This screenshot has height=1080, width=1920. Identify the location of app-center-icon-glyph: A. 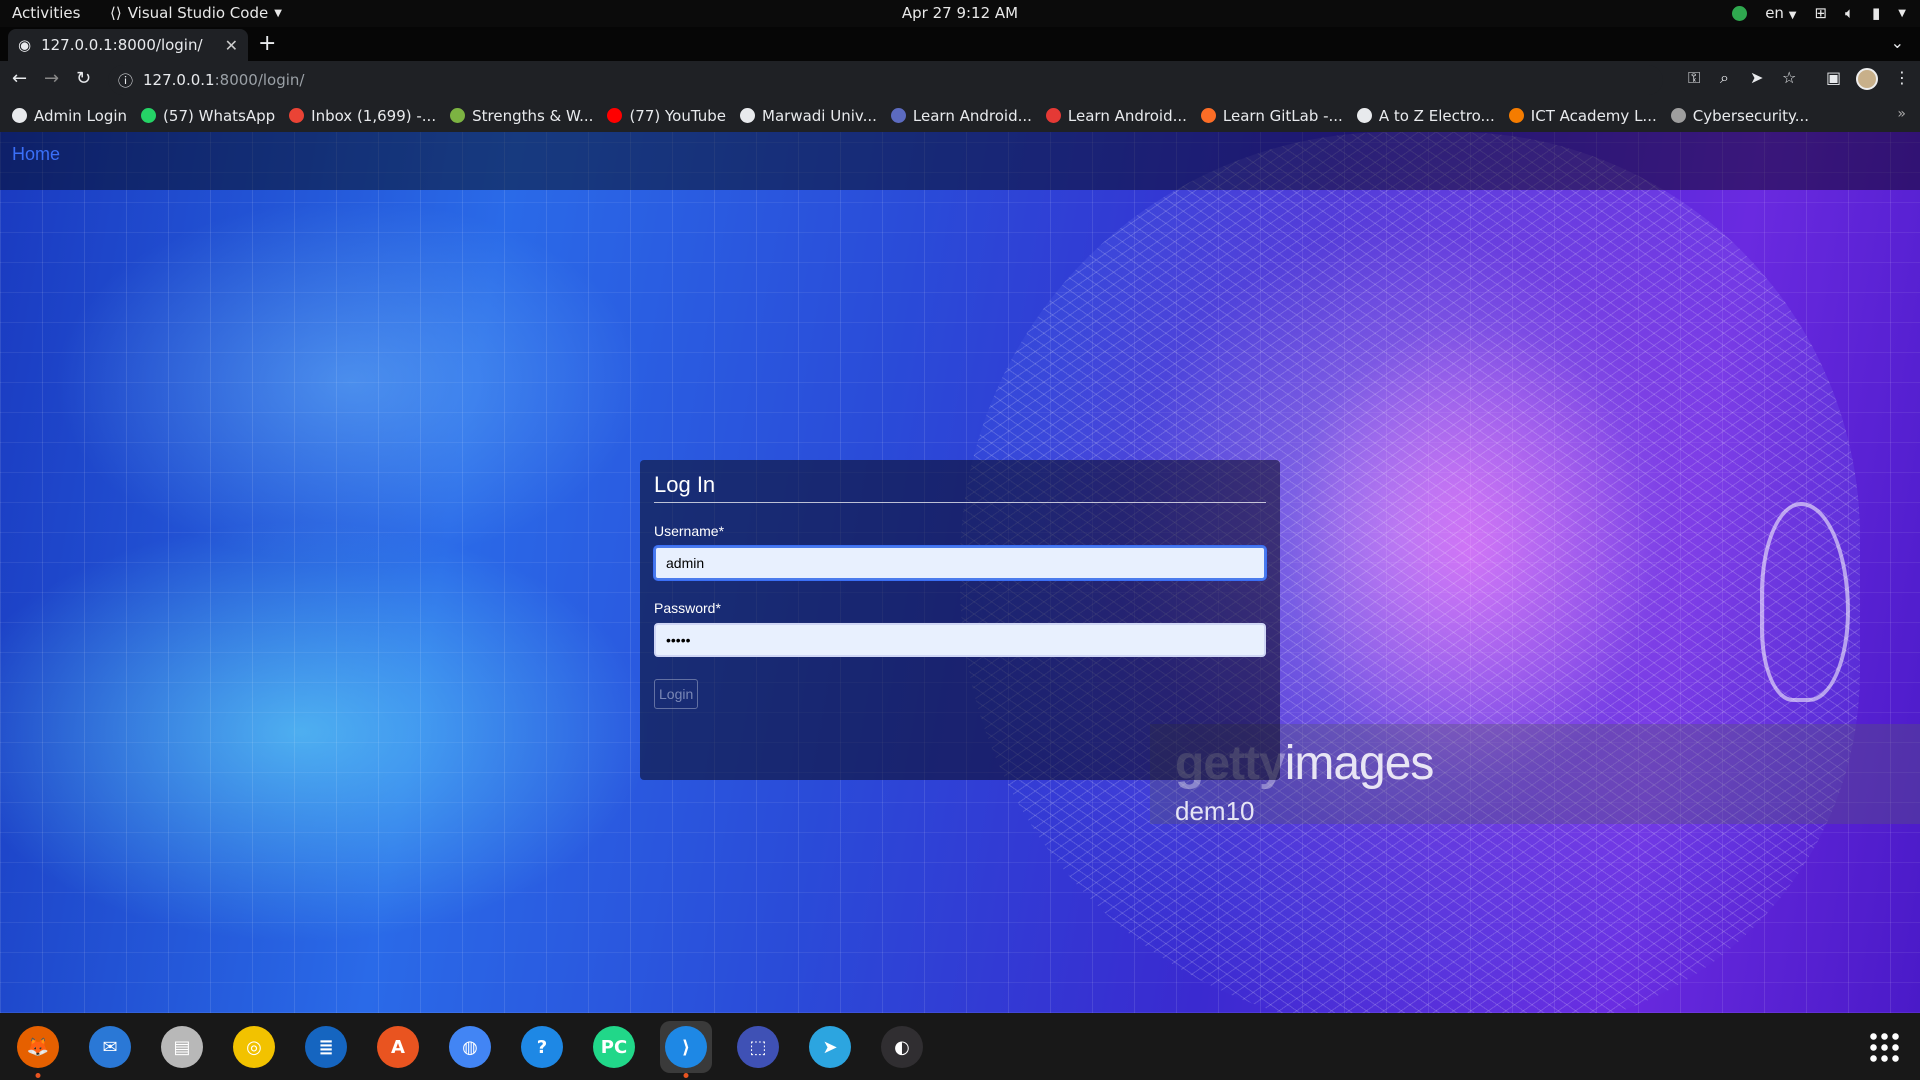
(398, 1047).